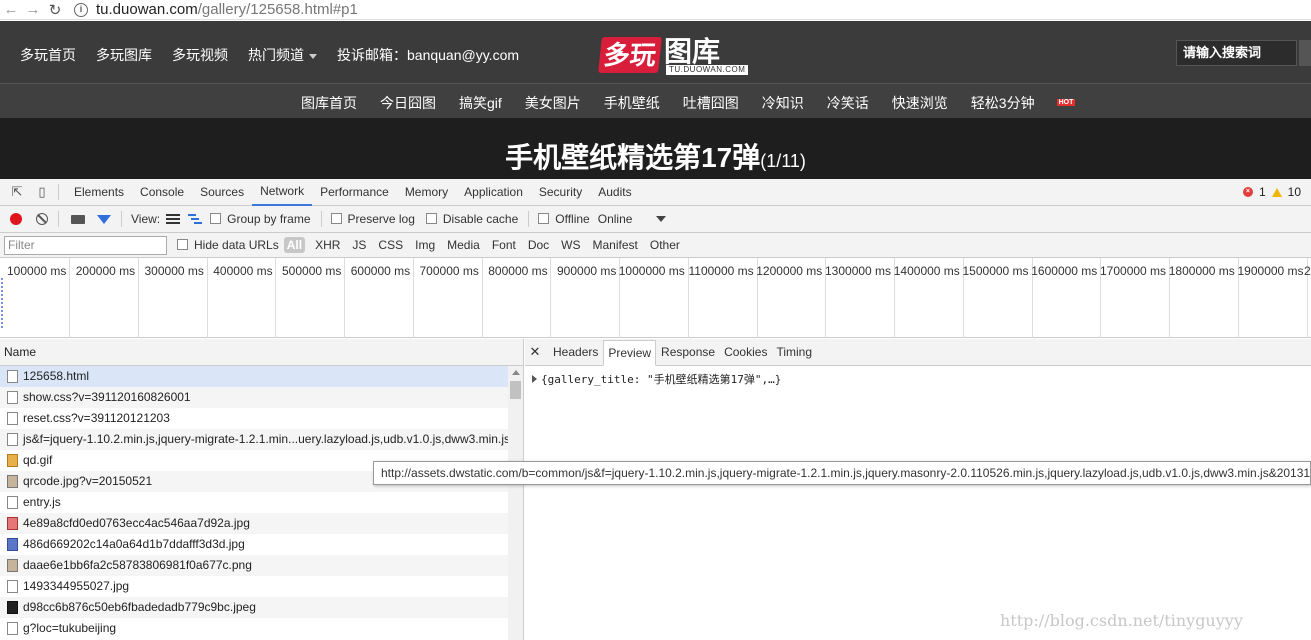  What do you see at coordinates (553, 103) in the screenshot?
I see `subnav-item: 美女图片` at bounding box center [553, 103].